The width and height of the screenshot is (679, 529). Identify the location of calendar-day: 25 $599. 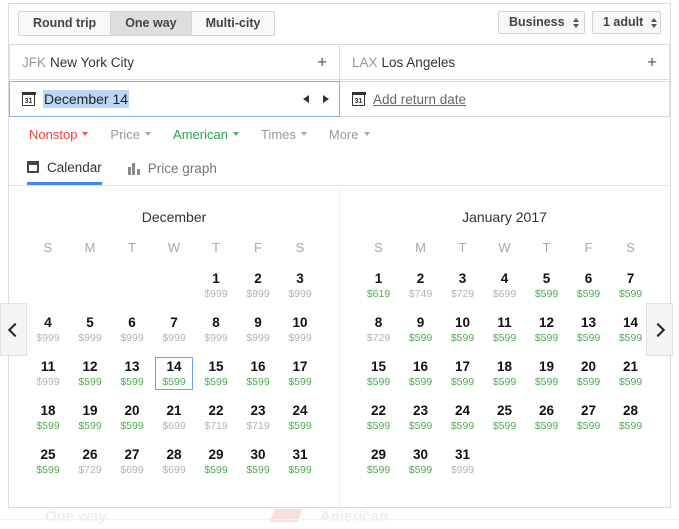
(505, 417).